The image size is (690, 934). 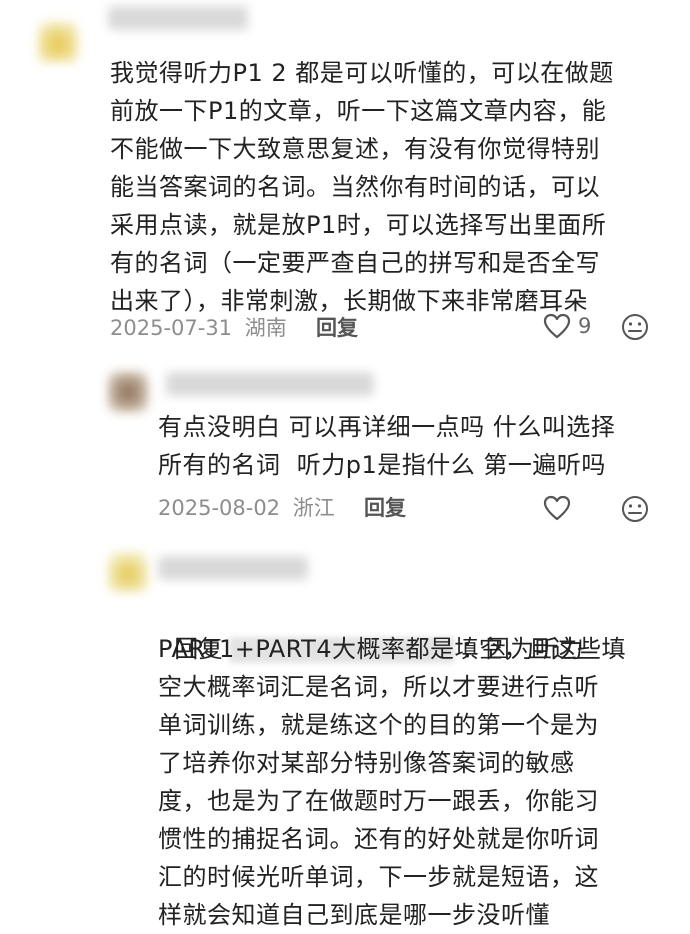 I want to click on comment-location: 湖南, so click(x=265, y=328).